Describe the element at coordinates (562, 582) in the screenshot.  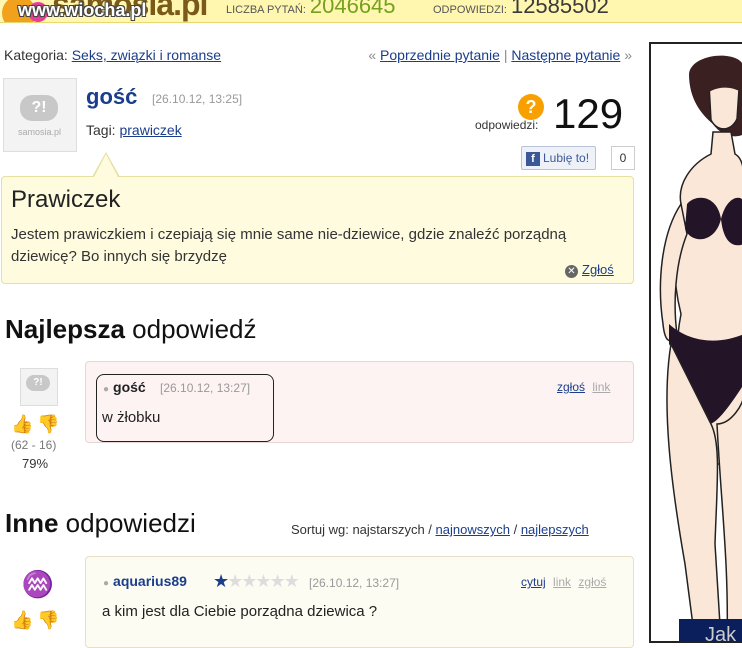
I see `answer-permalink: link` at that location.